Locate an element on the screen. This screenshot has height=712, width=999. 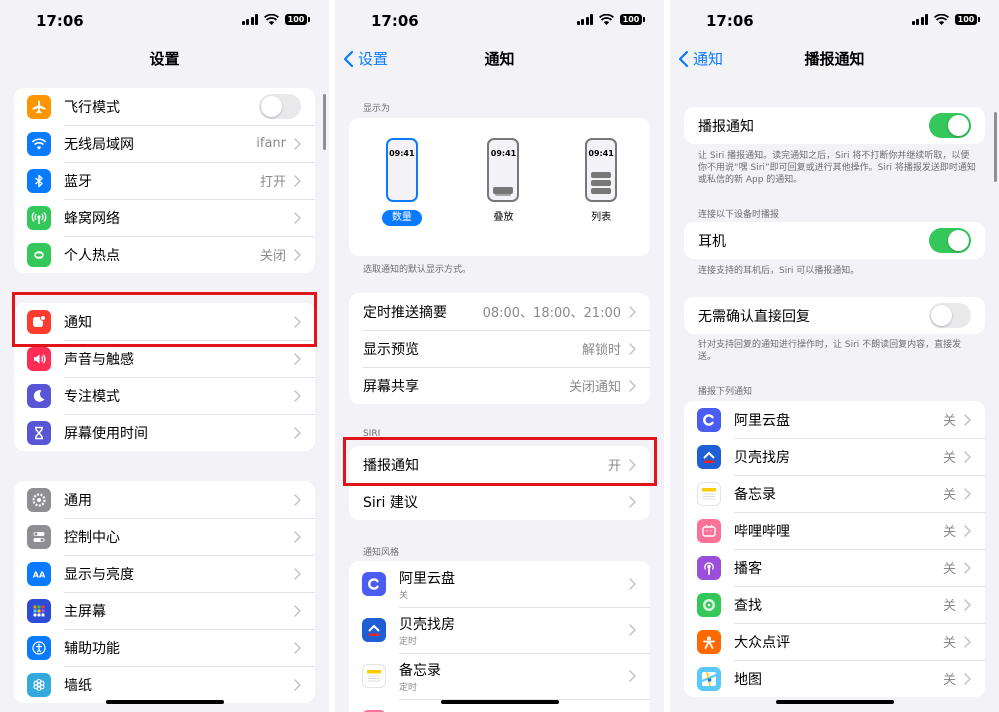
app-row-beike: 贝壳找房 定时 is located at coordinates (499, 630).